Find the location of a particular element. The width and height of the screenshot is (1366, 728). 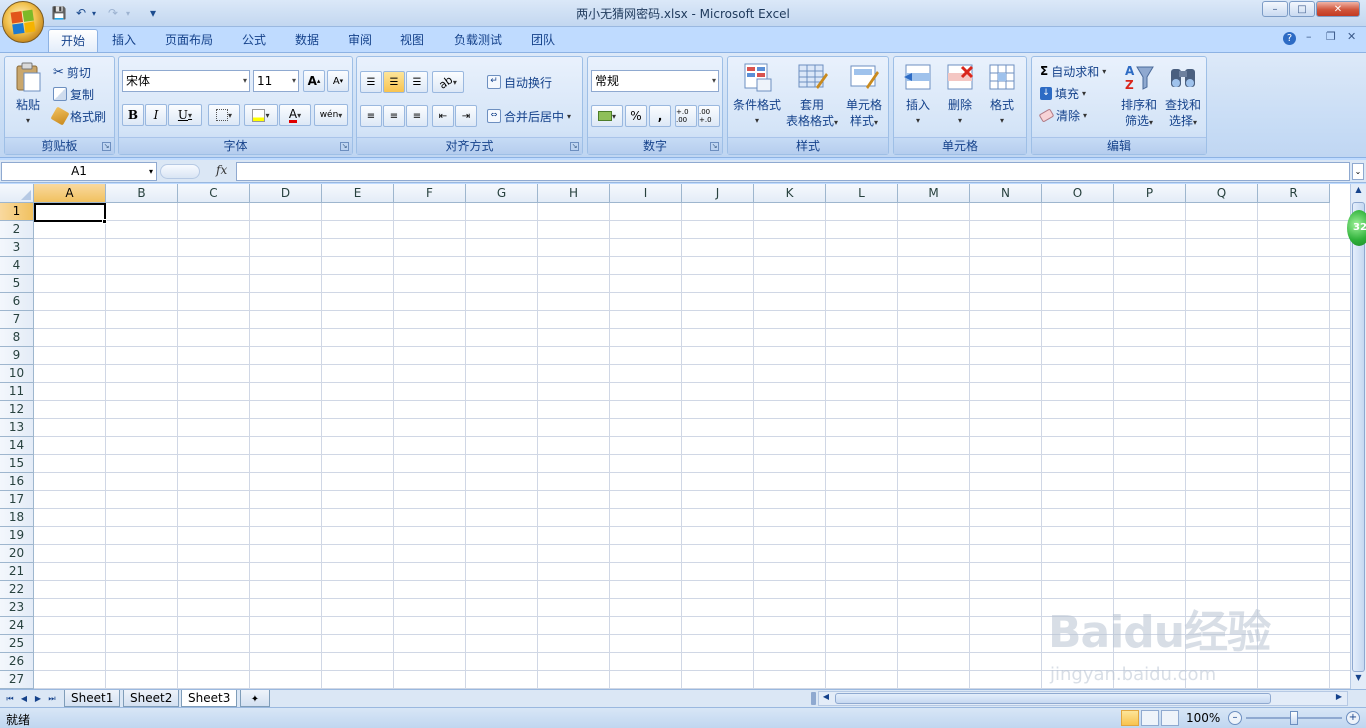

row-header-25: 25 is located at coordinates (17, 644).